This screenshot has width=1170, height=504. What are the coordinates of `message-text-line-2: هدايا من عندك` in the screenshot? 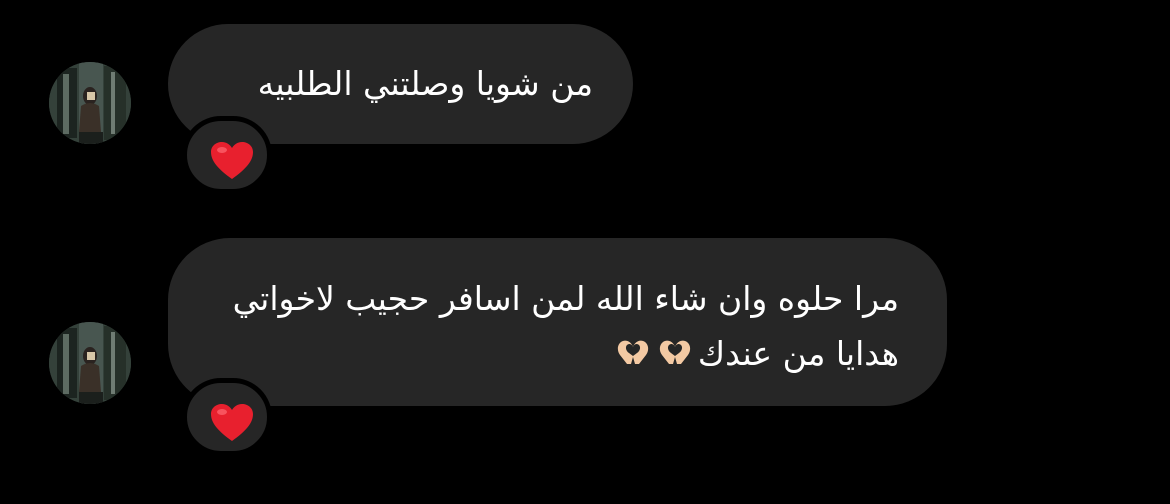 It's located at (552, 354).